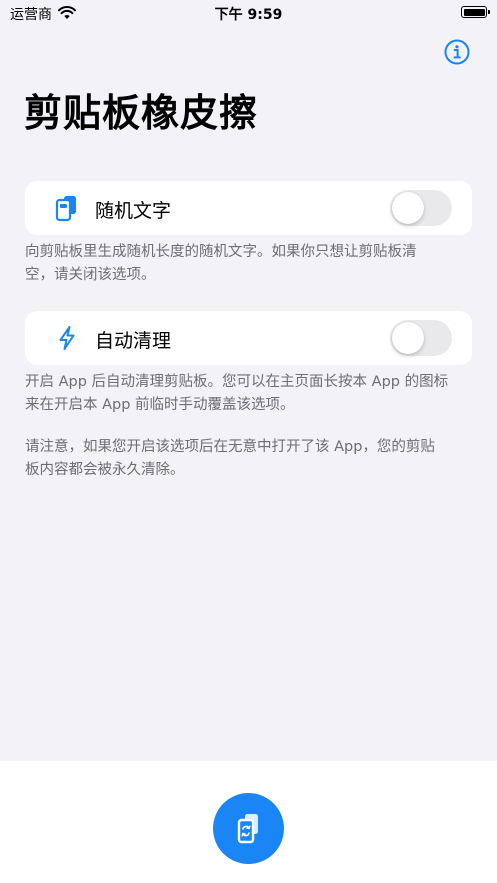 This screenshot has height=883, width=497. What do you see at coordinates (133, 211) in the screenshot?
I see `setting-label: 随机文字` at bounding box center [133, 211].